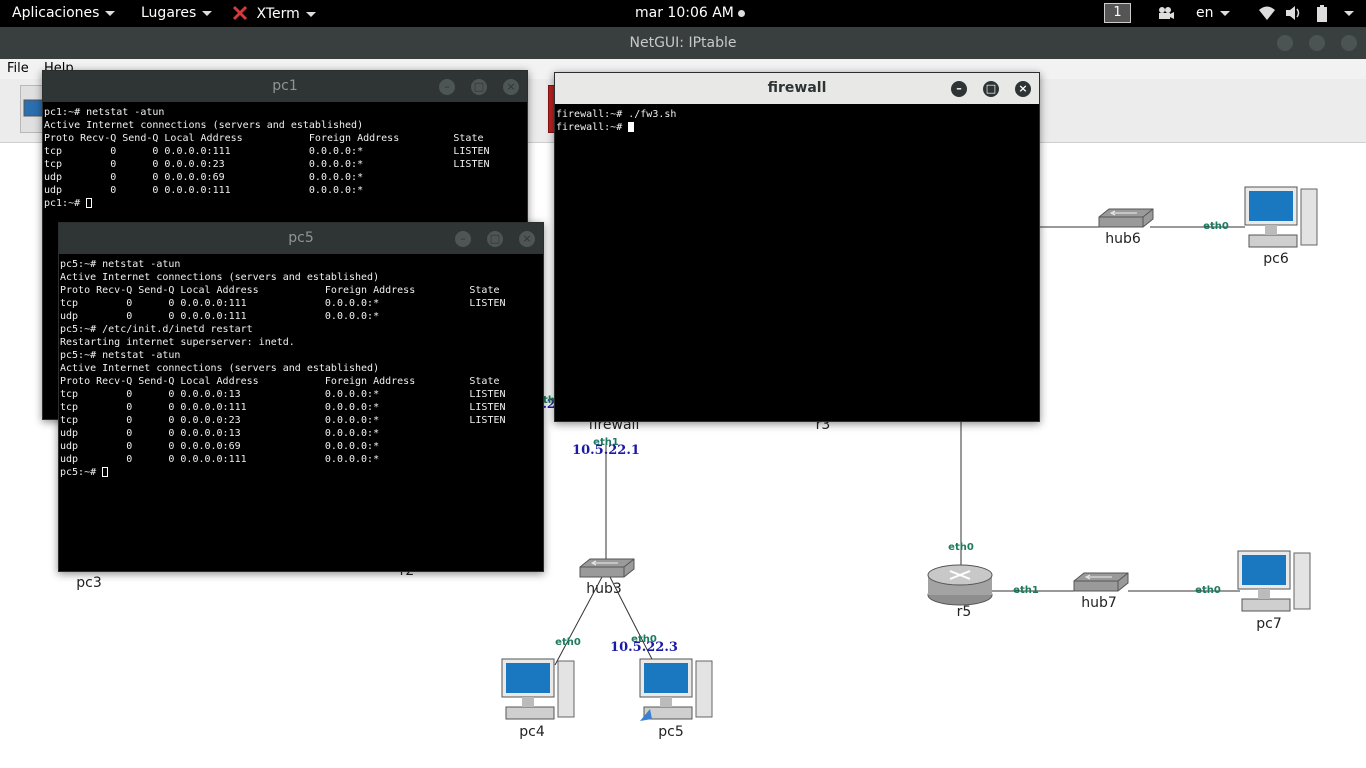 Image resolution: width=1366 pixels, height=768 pixels. I want to click on notification-dot-icon, so click(742, 13).